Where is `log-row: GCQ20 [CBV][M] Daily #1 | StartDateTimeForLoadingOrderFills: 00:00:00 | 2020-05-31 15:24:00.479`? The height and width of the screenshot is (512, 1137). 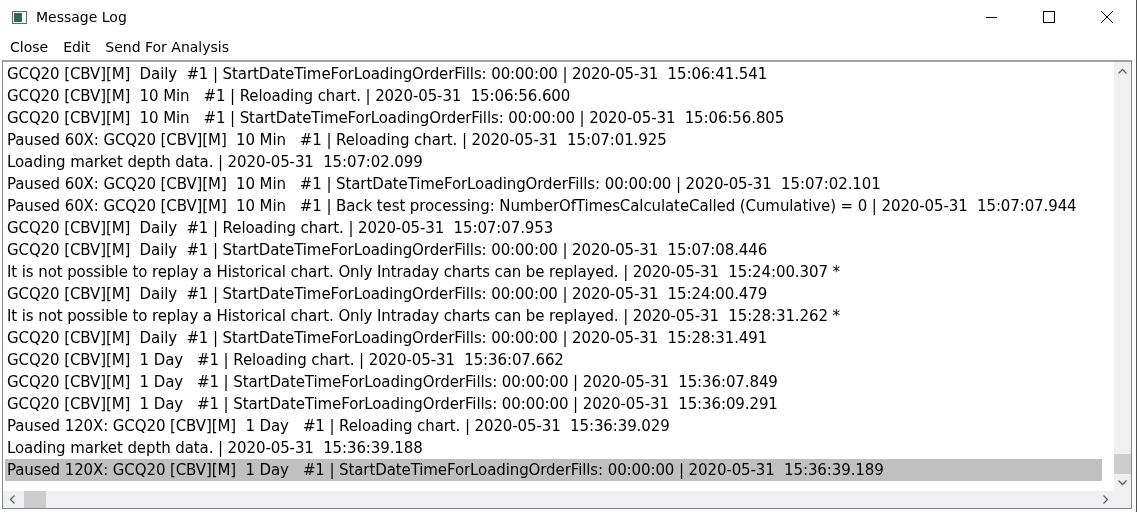 log-row: GCQ20 [CBV][M] Daily #1 | StartDateTimeForLoadingOrderFills: 00:00:00 | 2020-05-31 15:24:00.479 is located at coordinates (559, 294).